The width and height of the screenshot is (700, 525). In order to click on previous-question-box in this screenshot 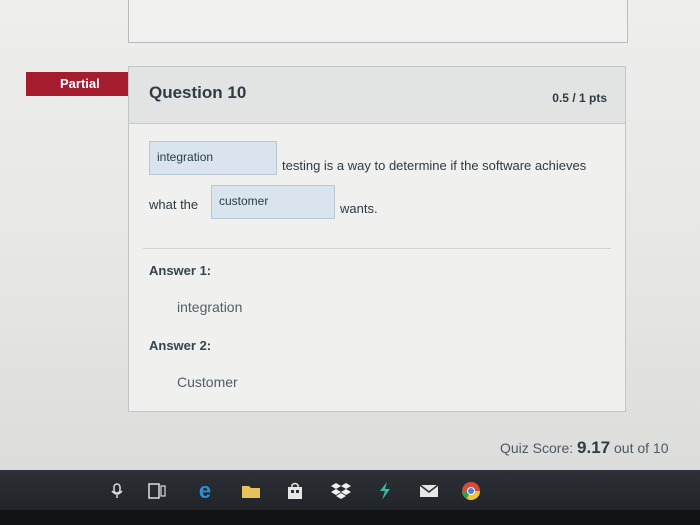, I will do `click(378, 21)`.